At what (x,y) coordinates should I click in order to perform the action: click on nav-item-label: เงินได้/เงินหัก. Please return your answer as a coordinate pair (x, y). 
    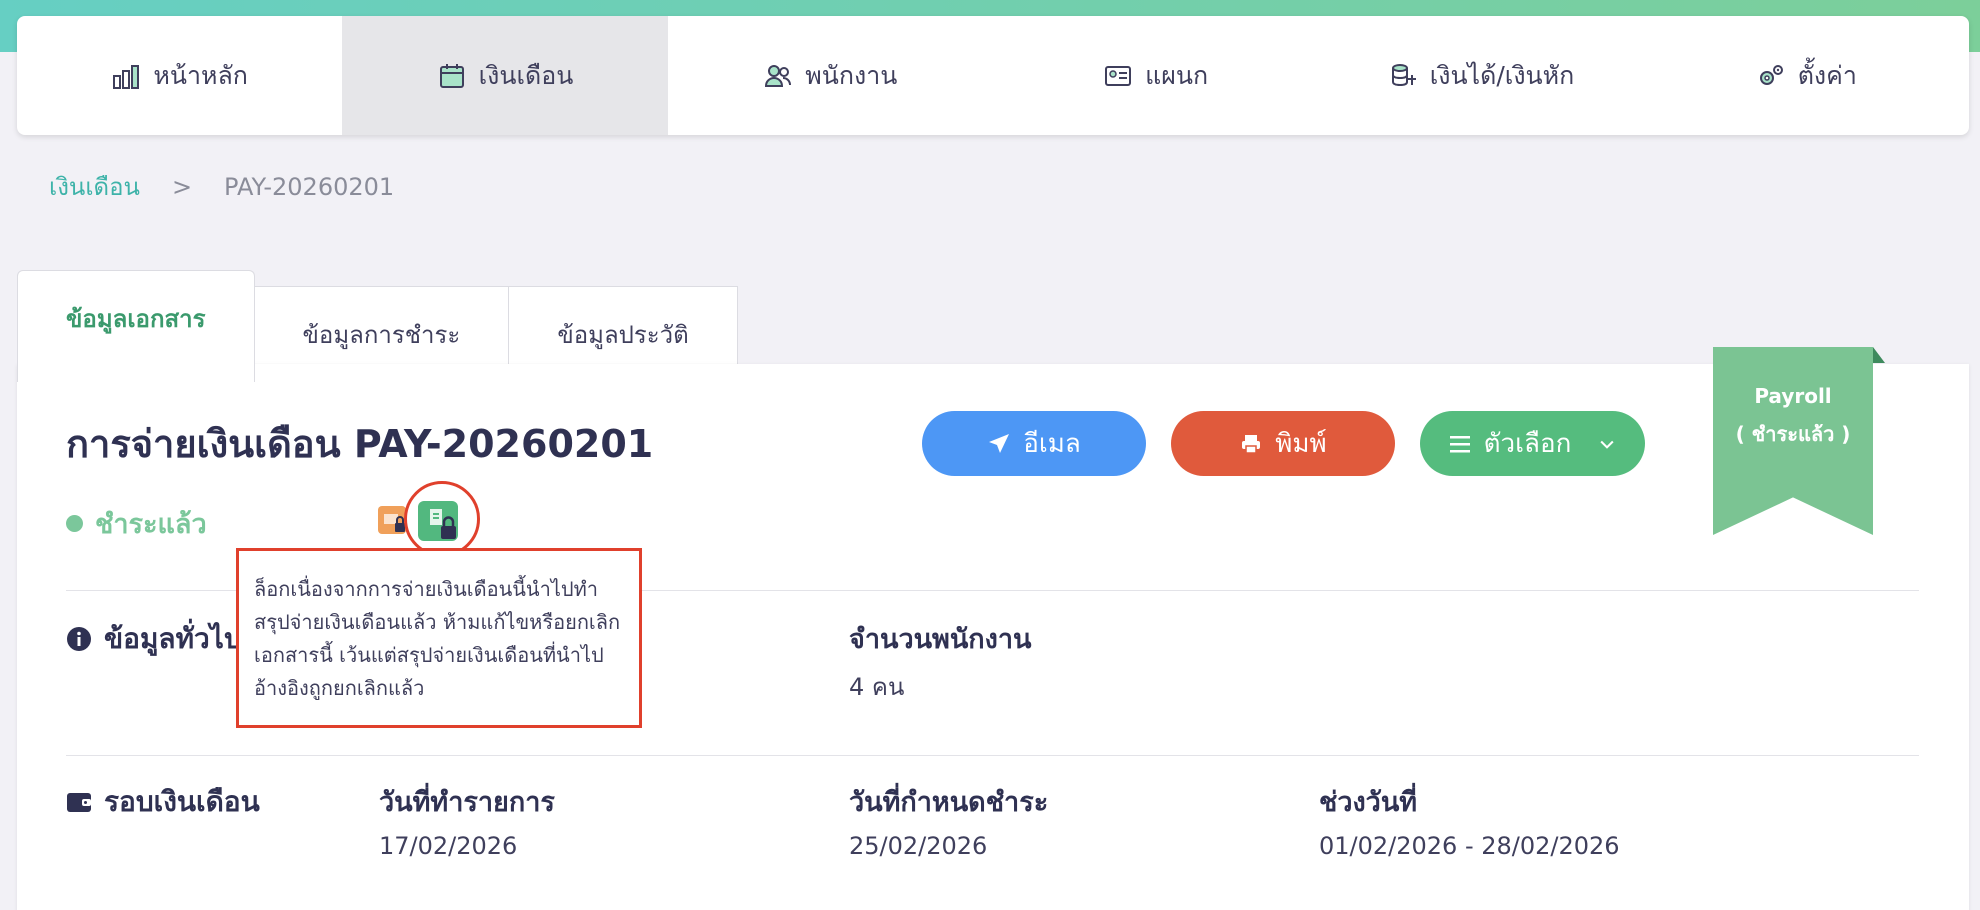
    Looking at the image, I should click on (1502, 75).